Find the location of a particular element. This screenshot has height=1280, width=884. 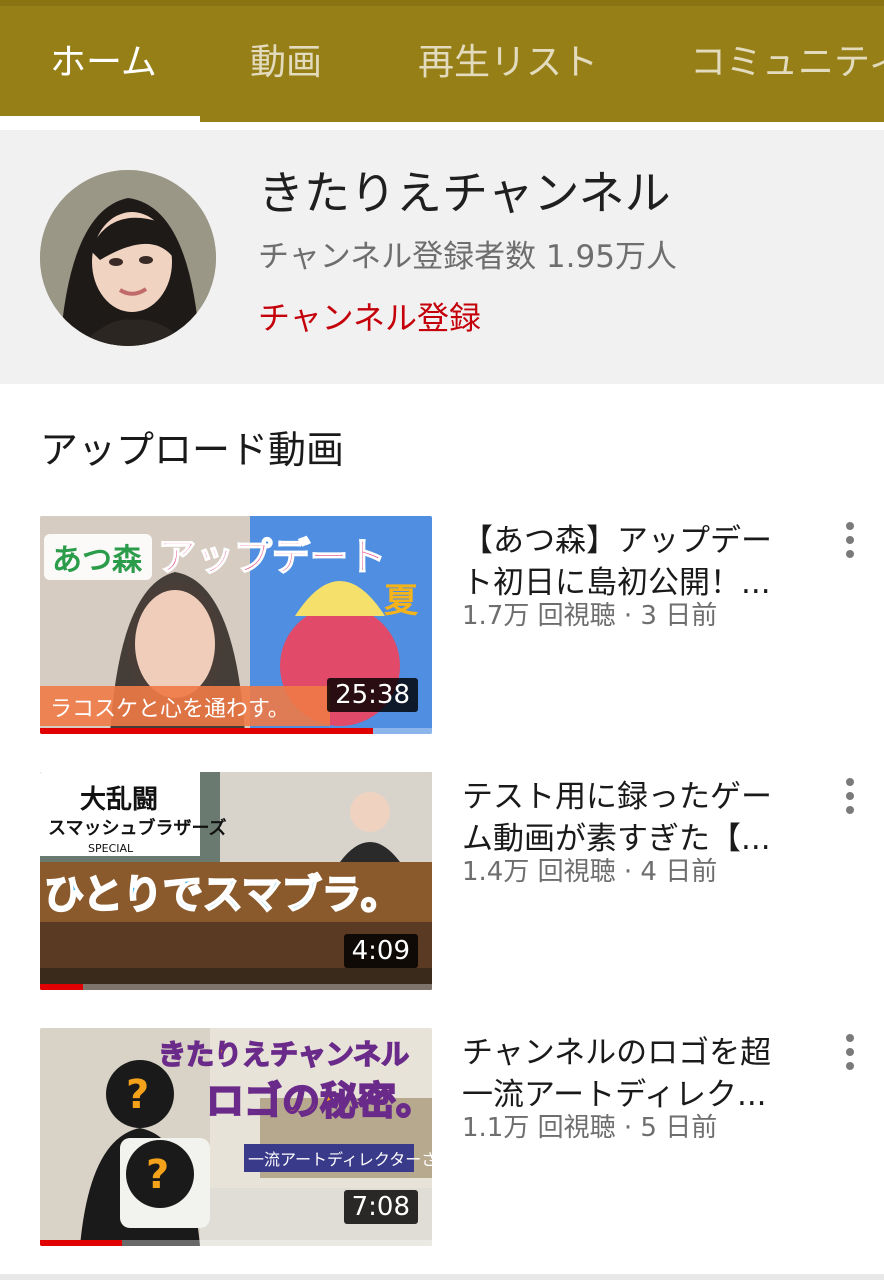

uploads-section-title: アップロード動画 is located at coordinates (192, 450).